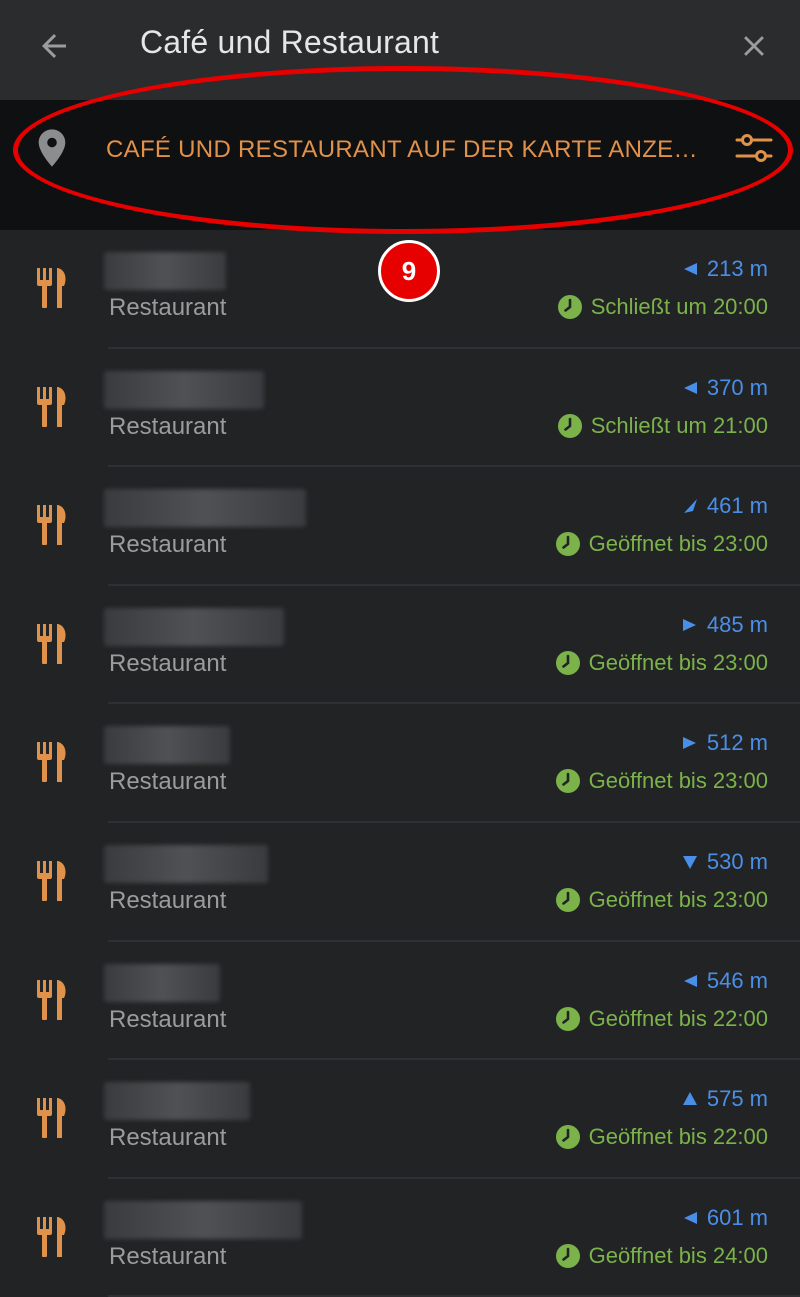 The height and width of the screenshot is (1297, 800). I want to click on annotation-badge: 9, so click(409, 271).